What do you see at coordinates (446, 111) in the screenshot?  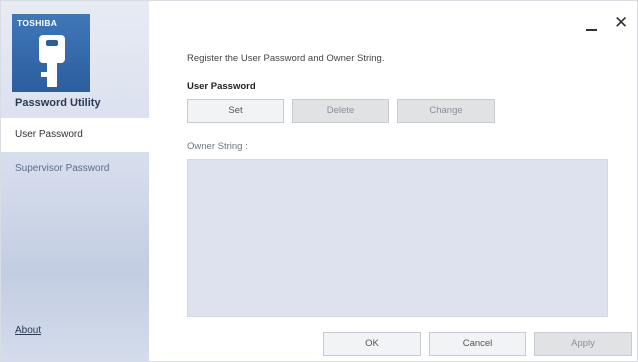 I see `change-button: Change` at bounding box center [446, 111].